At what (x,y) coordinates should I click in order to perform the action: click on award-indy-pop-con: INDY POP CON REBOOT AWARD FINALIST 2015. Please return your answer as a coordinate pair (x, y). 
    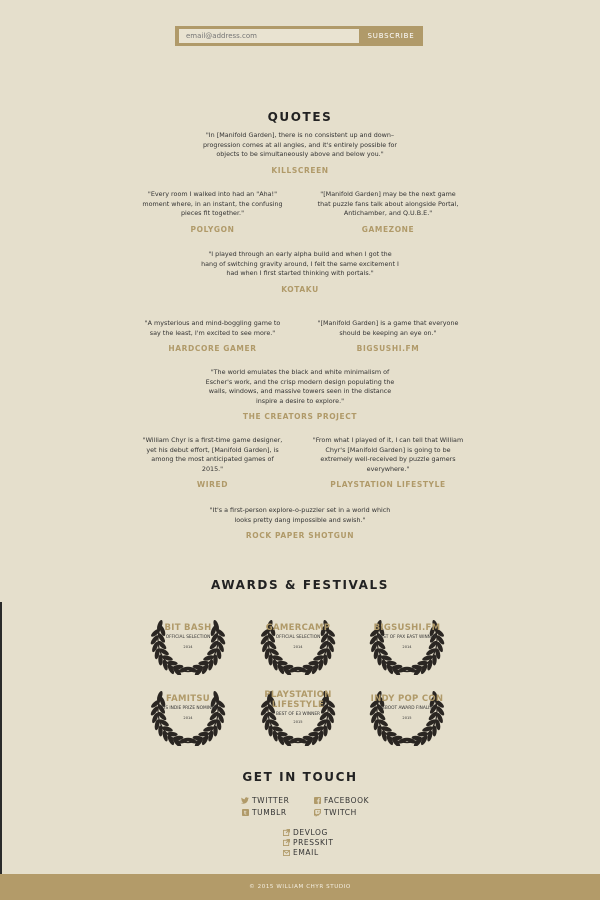
    Looking at the image, I should click on (407, 711).